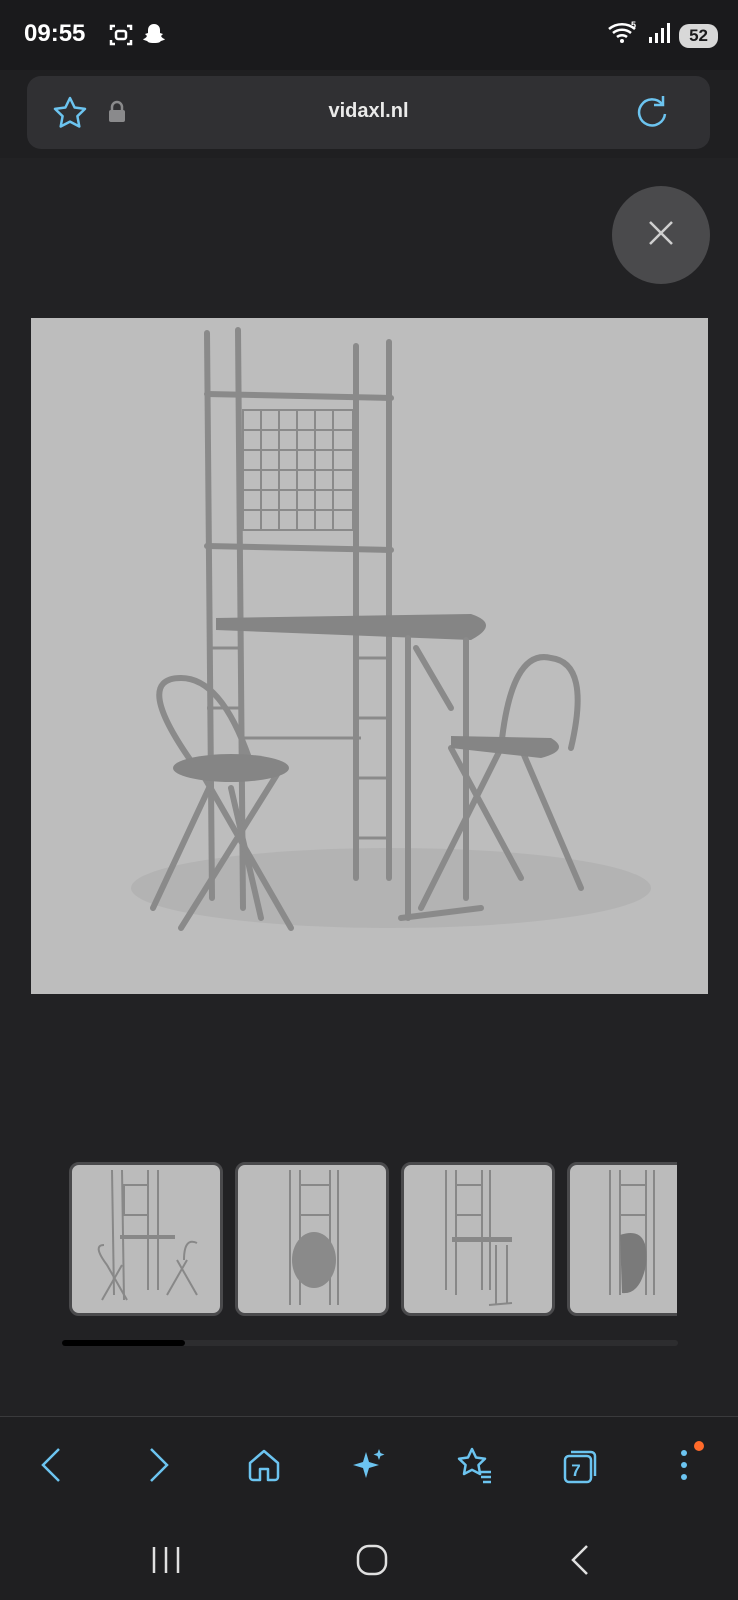 The width and height of the screenshot is (738, 1600). What do you see at coordinates (699, 1446) in the screenshot?
I see `notification-dot` at bounding box center [699, 1446].